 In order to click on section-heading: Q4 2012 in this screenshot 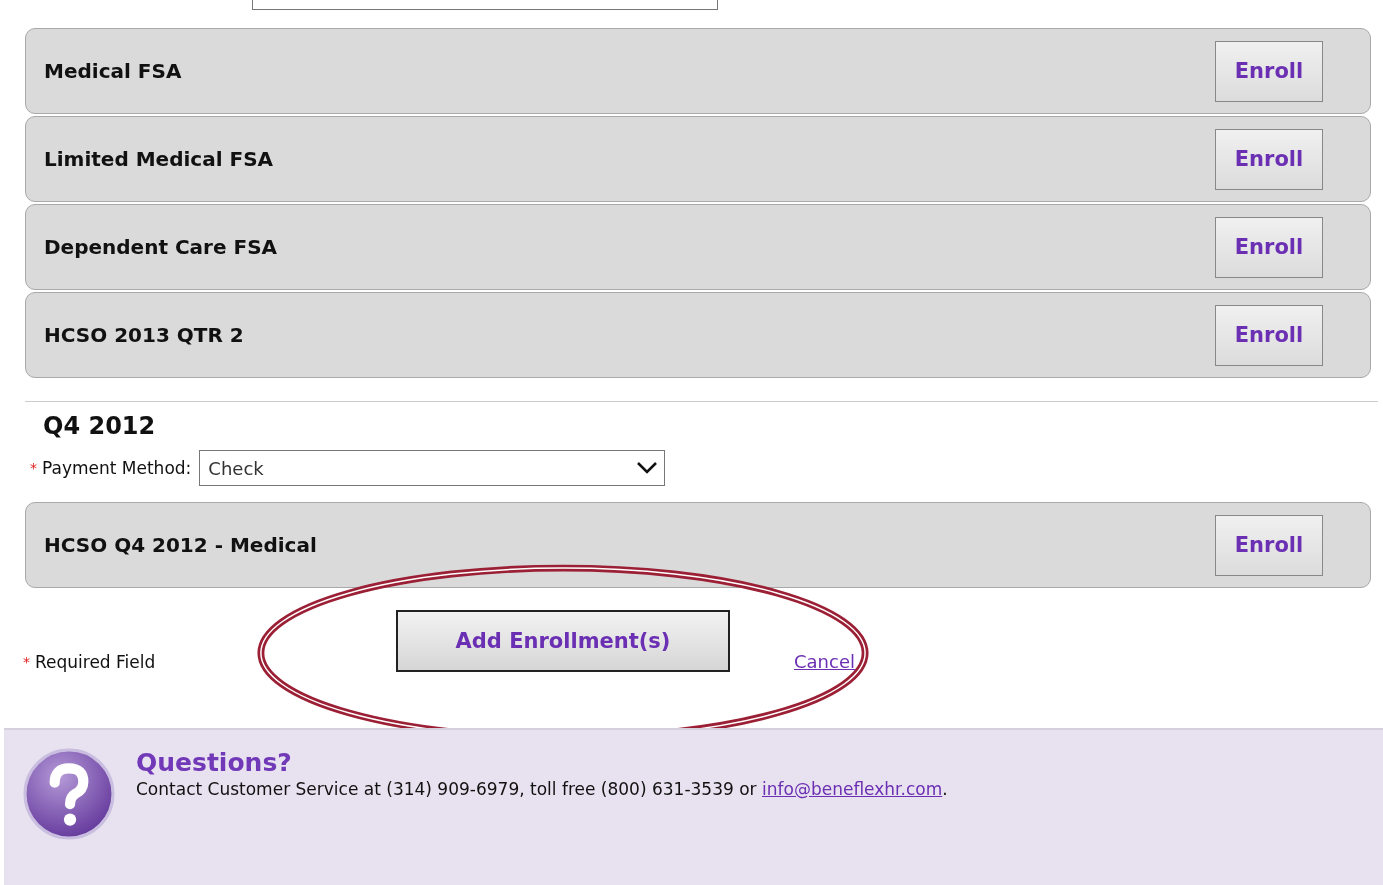, I will do `click(100, 426)`.